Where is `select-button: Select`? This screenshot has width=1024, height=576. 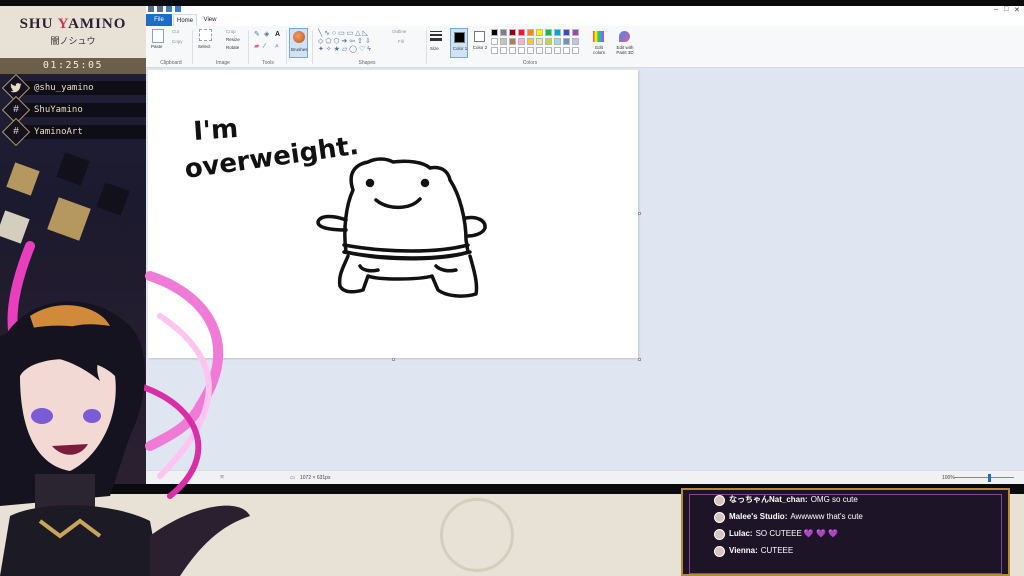 select-button: Select is located at coordinates (204, 46).